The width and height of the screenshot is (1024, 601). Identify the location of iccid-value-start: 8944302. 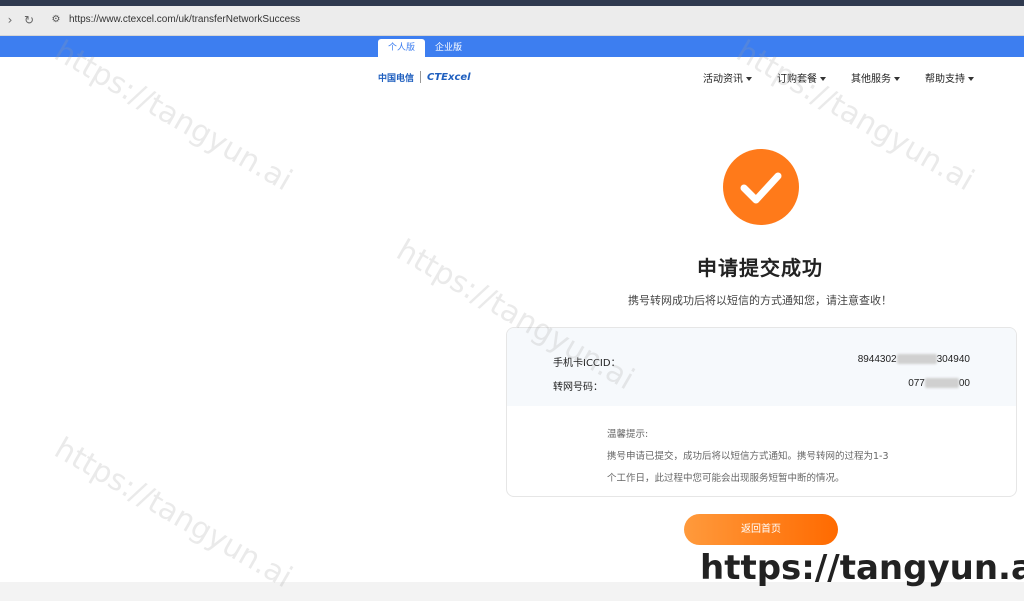
(877, 359).